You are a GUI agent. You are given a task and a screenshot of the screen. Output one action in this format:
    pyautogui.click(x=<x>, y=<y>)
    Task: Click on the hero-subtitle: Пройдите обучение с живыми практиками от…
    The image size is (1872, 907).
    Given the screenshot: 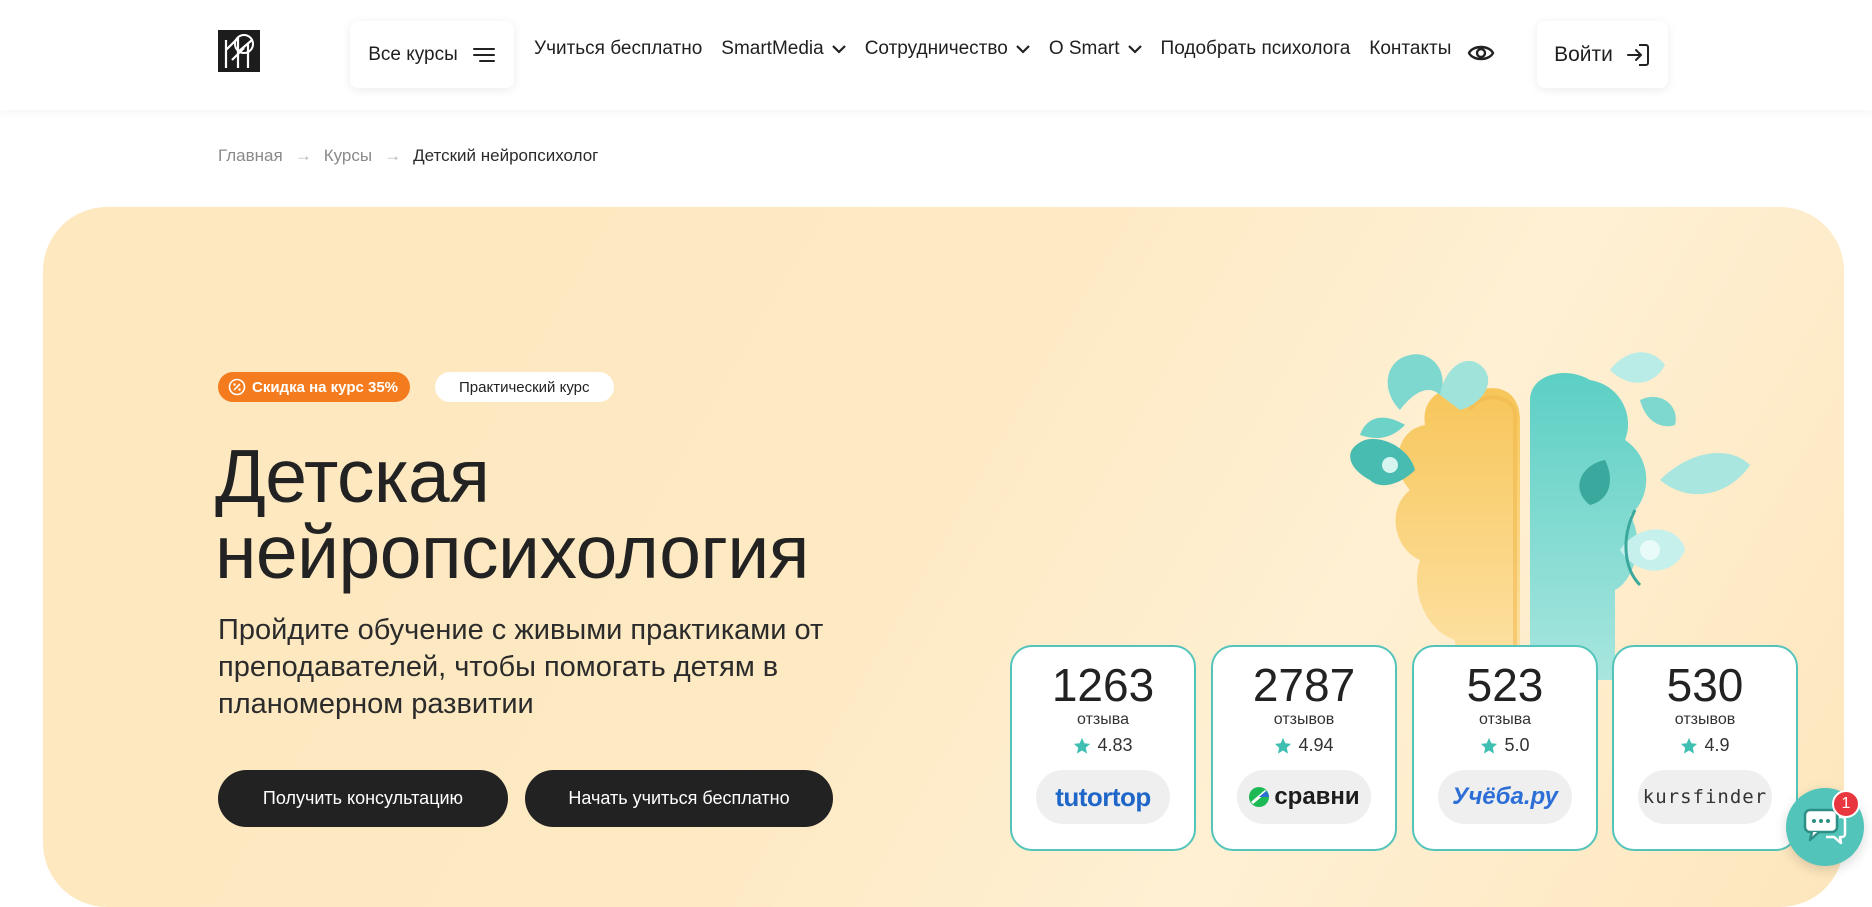 What is the action you would take?
    pyautogui.click(x=521, y=667)
    